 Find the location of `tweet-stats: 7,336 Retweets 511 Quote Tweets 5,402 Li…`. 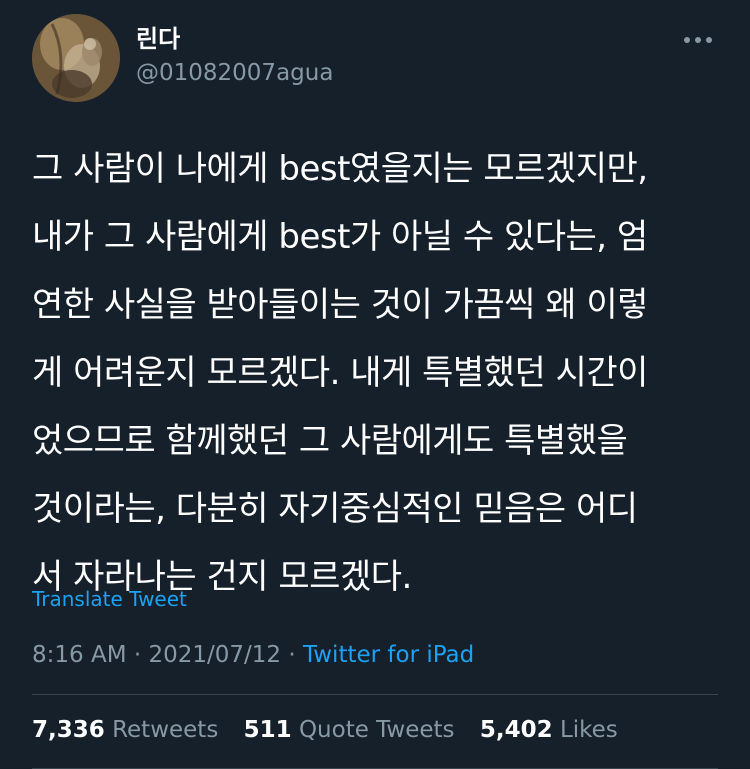

tweet-stats: 7,336 Retweets 511 Quote Tweets 5,402 Li… is located at coordinates (334, 730).